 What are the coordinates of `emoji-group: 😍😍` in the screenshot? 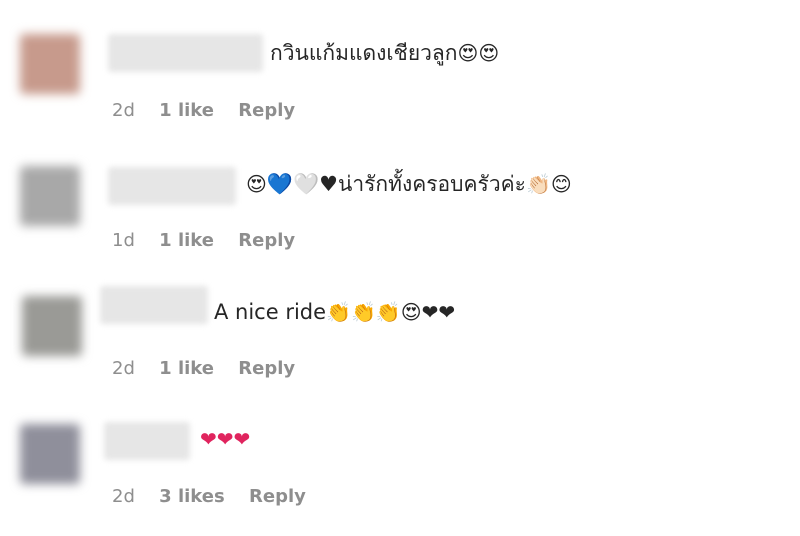 It's located at (478, 53).